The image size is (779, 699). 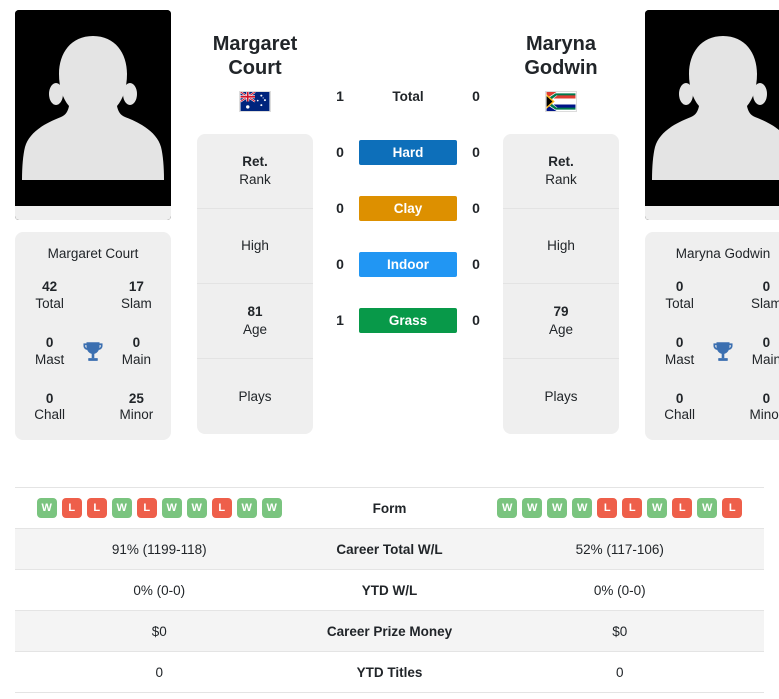 I want to click on info-label: Age, so click(x=255, y=329).